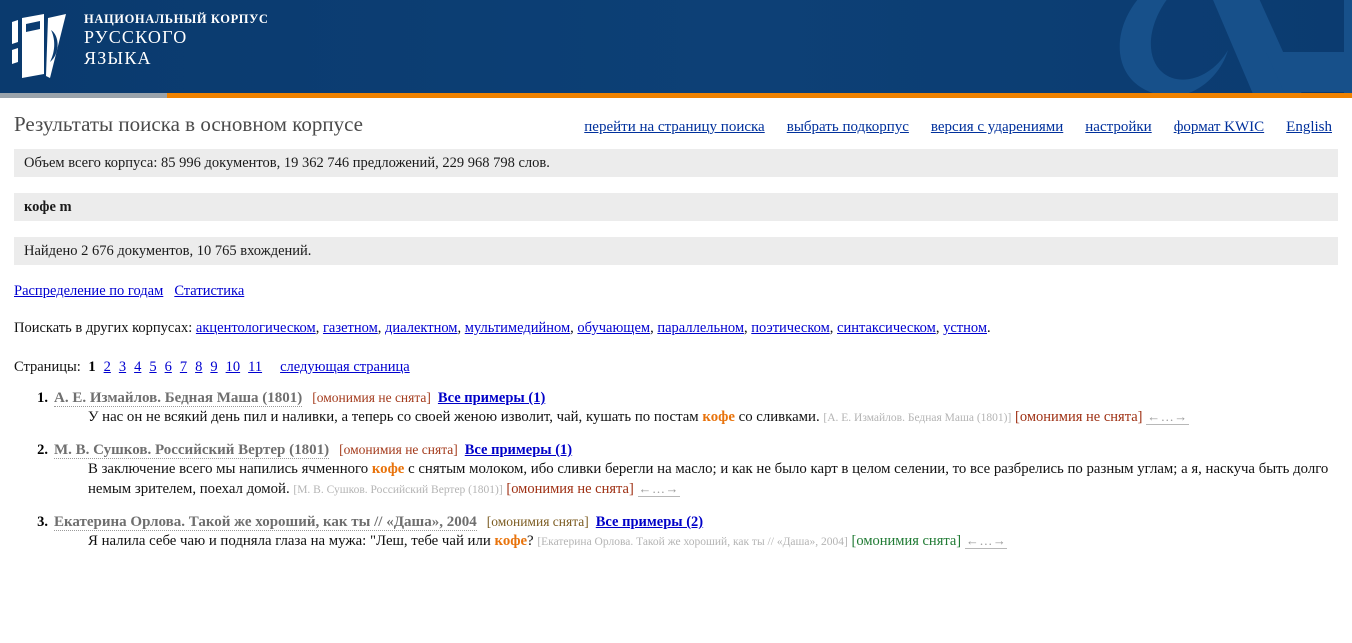  What do you see at coordinates (255, 367) in the screenshot?
I see `pagination-page-11: 11` at bounding box center [255, 367].